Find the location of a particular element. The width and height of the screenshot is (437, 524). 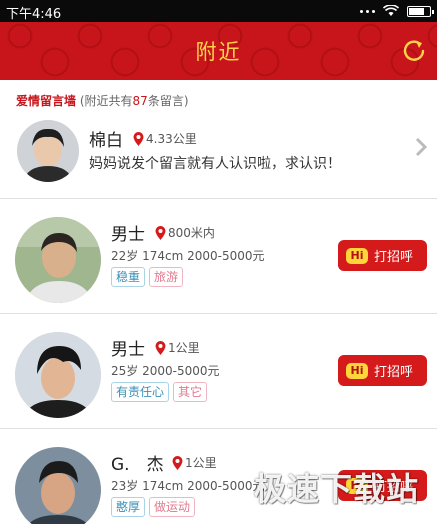

chevron-right-icon is located at coordinates (421, 147).